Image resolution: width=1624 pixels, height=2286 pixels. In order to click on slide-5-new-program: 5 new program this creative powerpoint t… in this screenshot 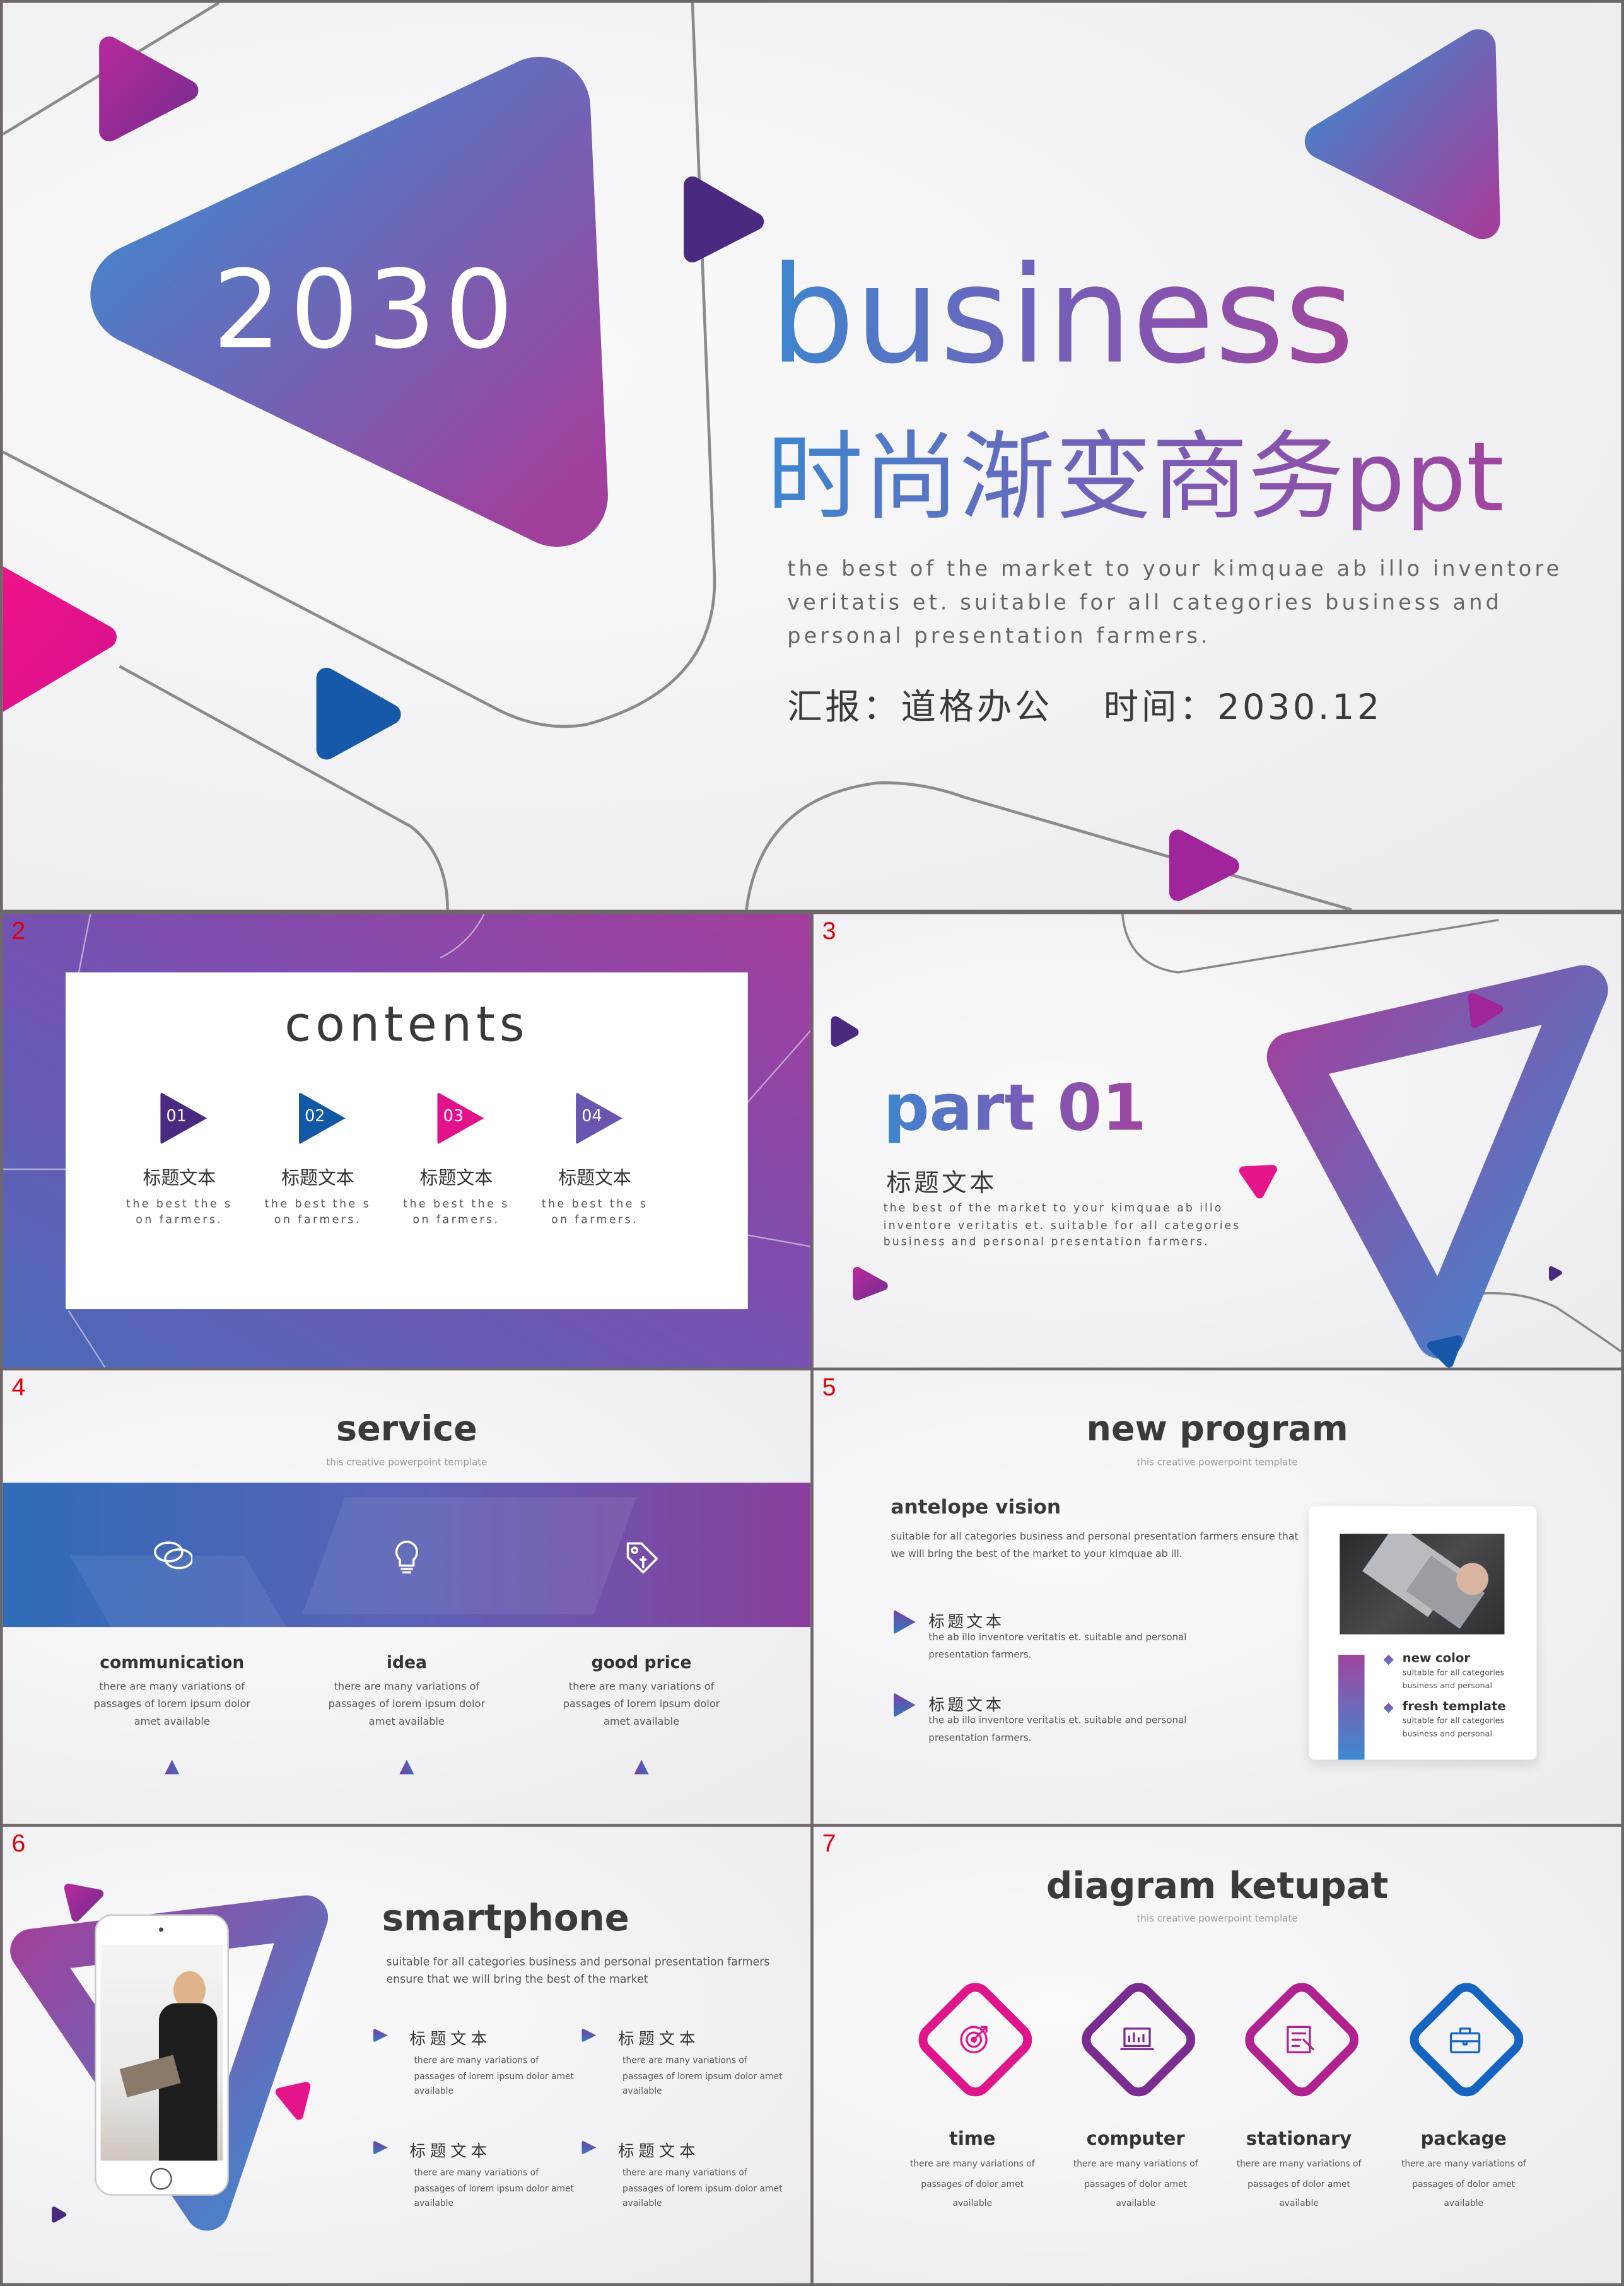, I will do `click(1217, 1597)`.